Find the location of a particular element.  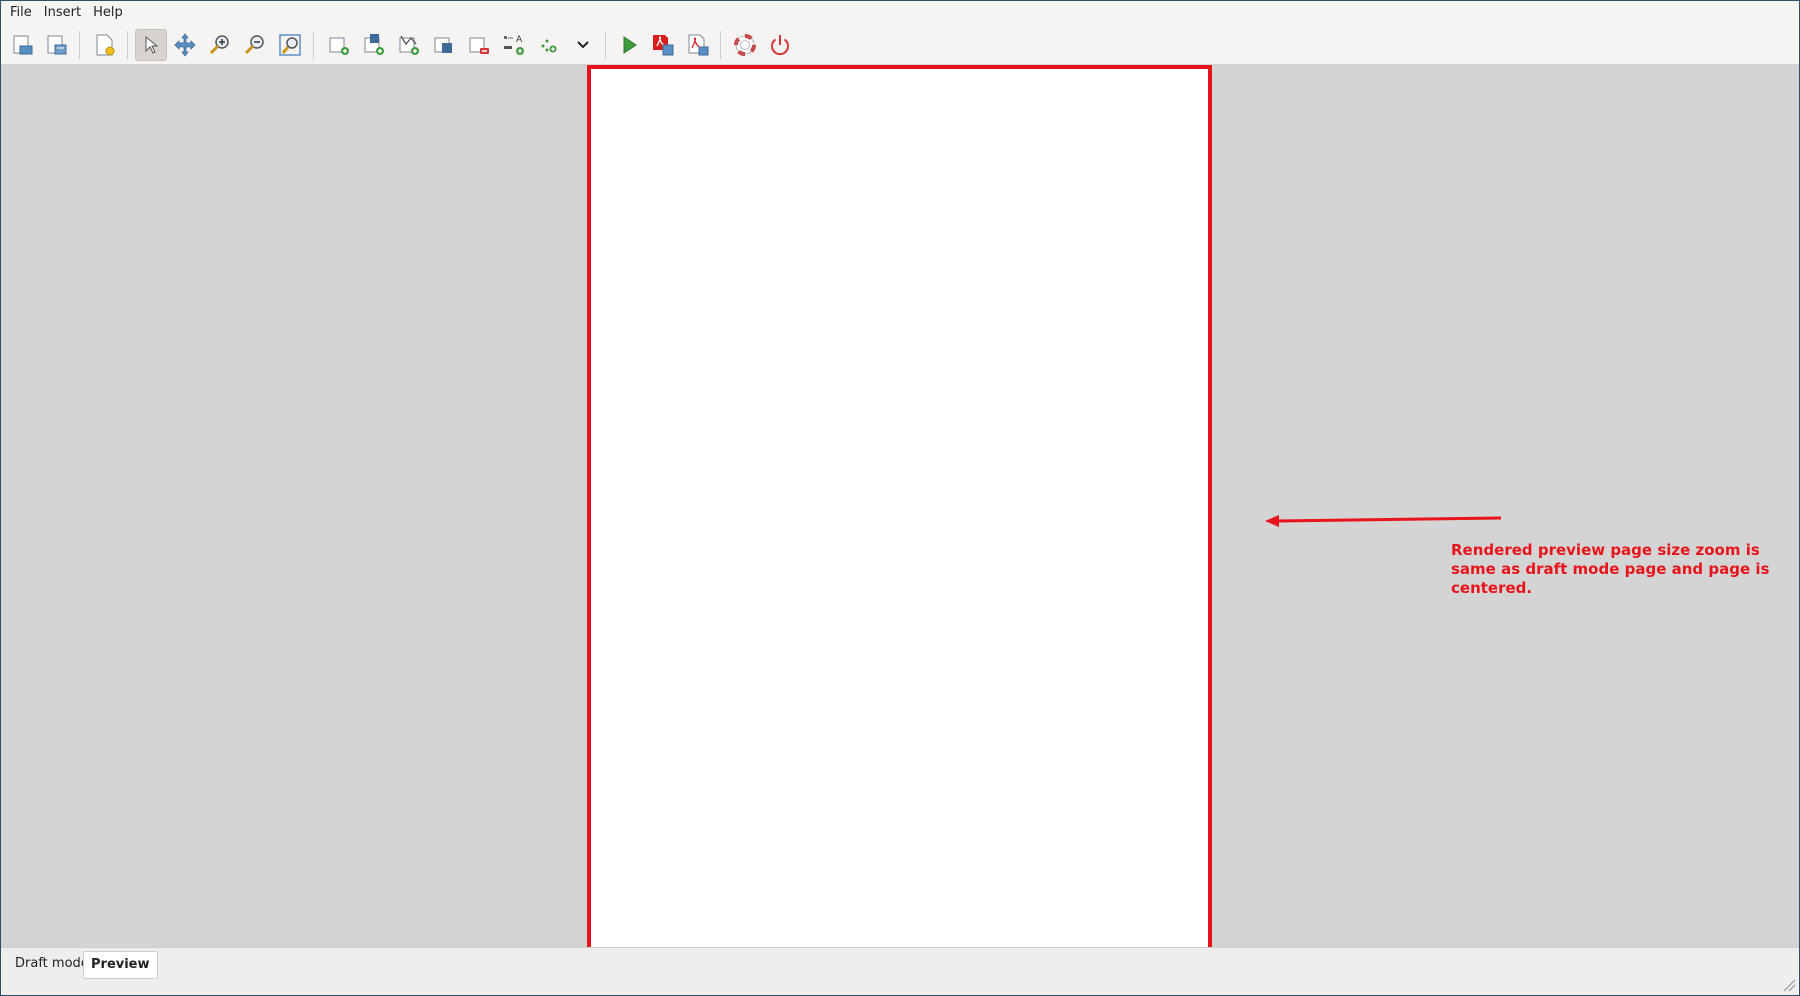

export-pdf-button is located at coordinates (663, 45).